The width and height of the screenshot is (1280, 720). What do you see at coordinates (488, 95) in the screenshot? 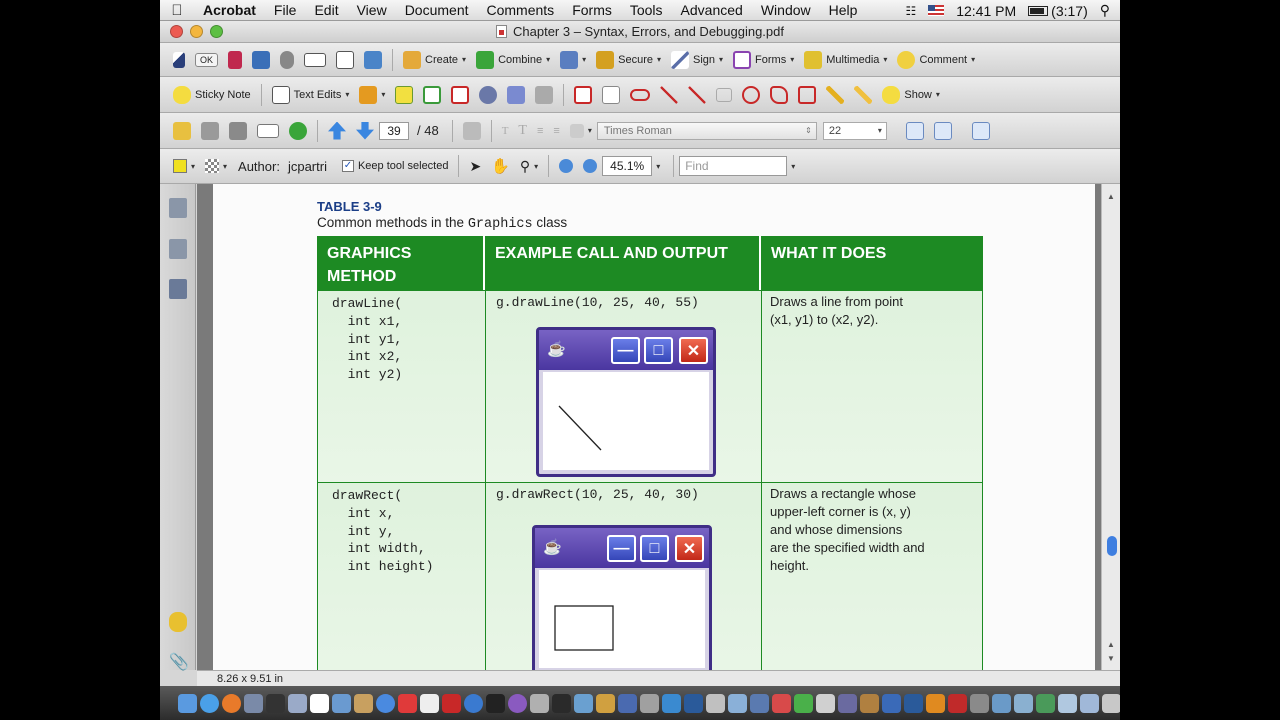
I see `attach-file-button` at bounding box center [488, 95].